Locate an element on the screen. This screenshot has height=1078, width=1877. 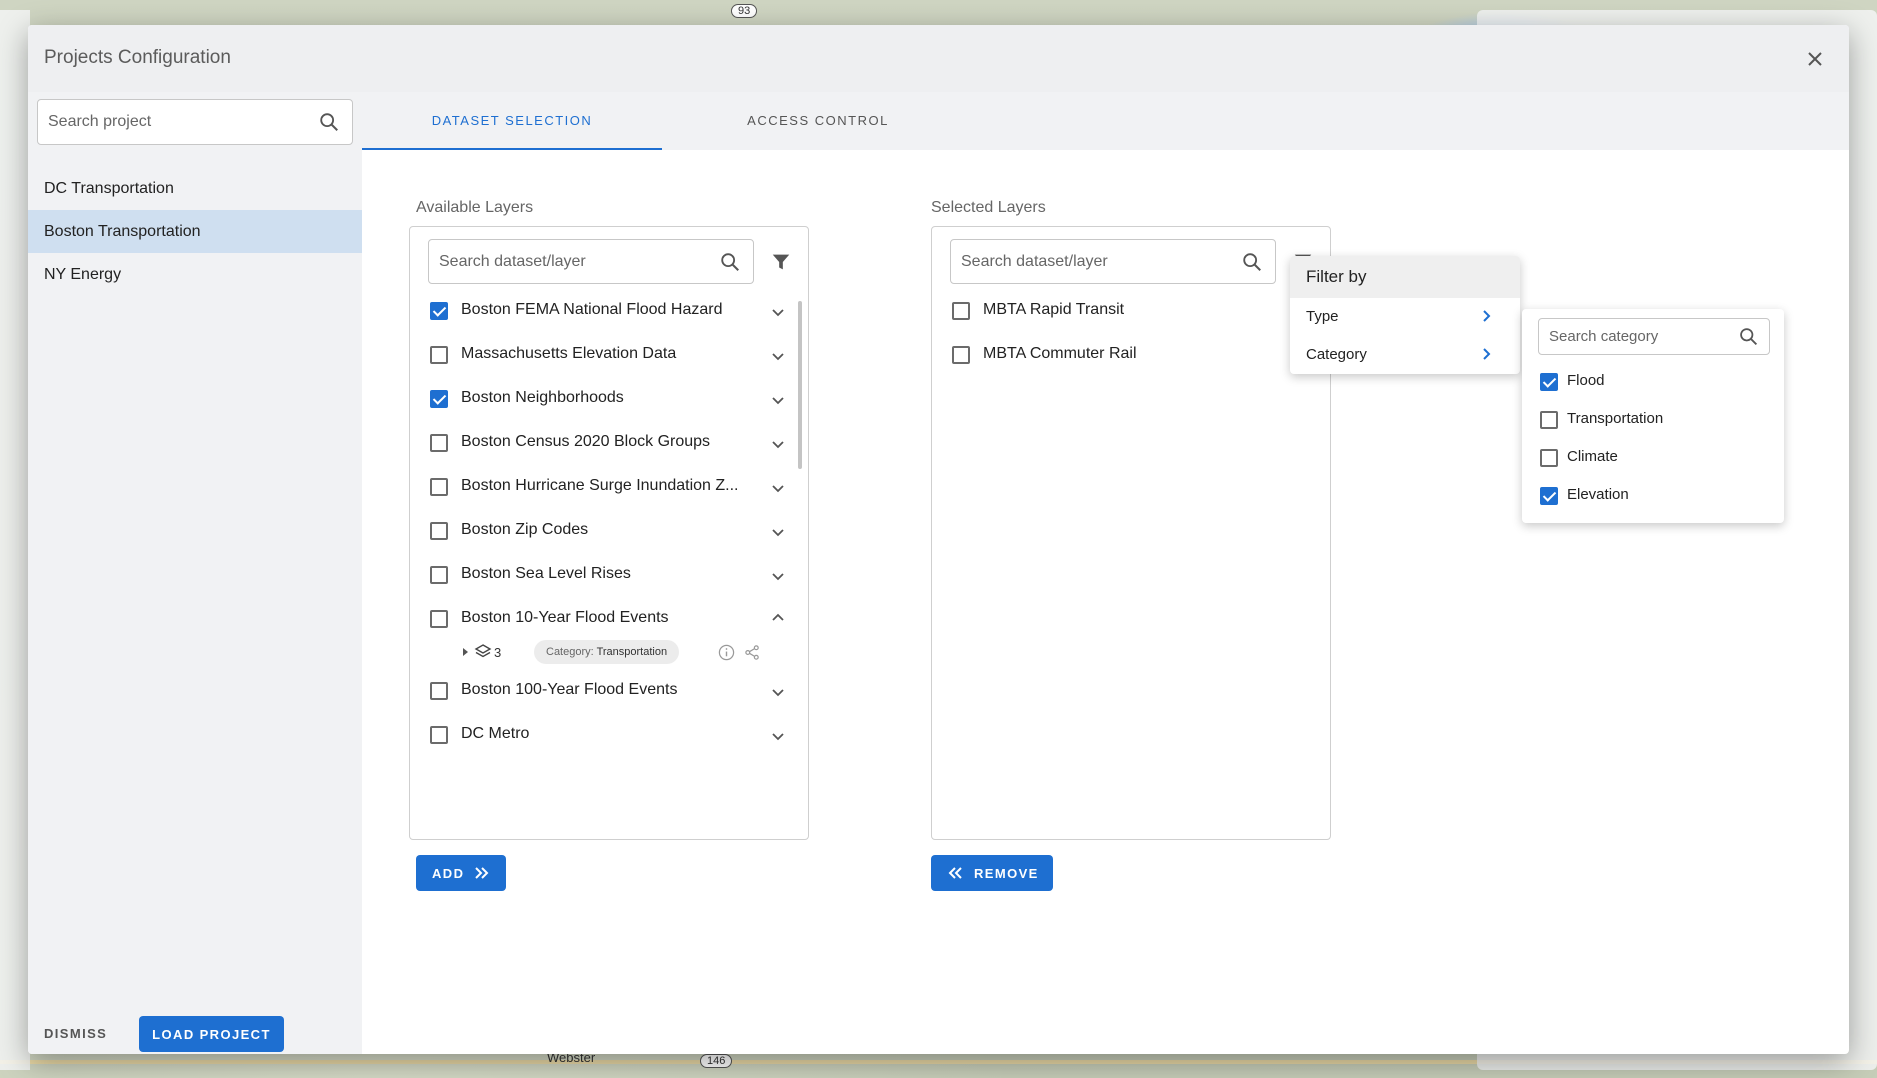
category-option-flood: Flood is located at coordinates (1655, 382).